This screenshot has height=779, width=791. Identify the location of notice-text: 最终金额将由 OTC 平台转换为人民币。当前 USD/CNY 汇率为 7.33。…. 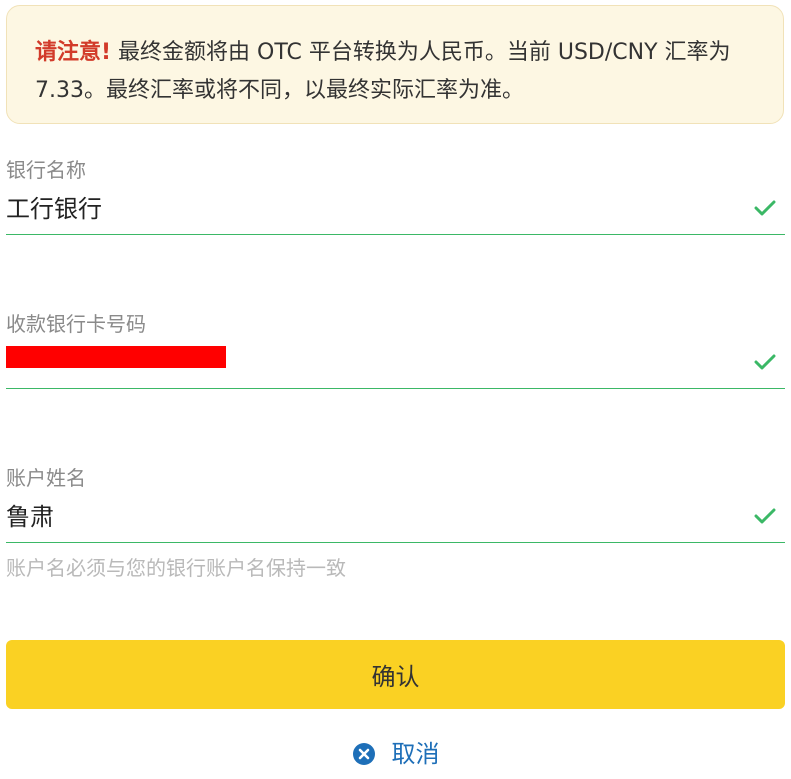
(383, 71).